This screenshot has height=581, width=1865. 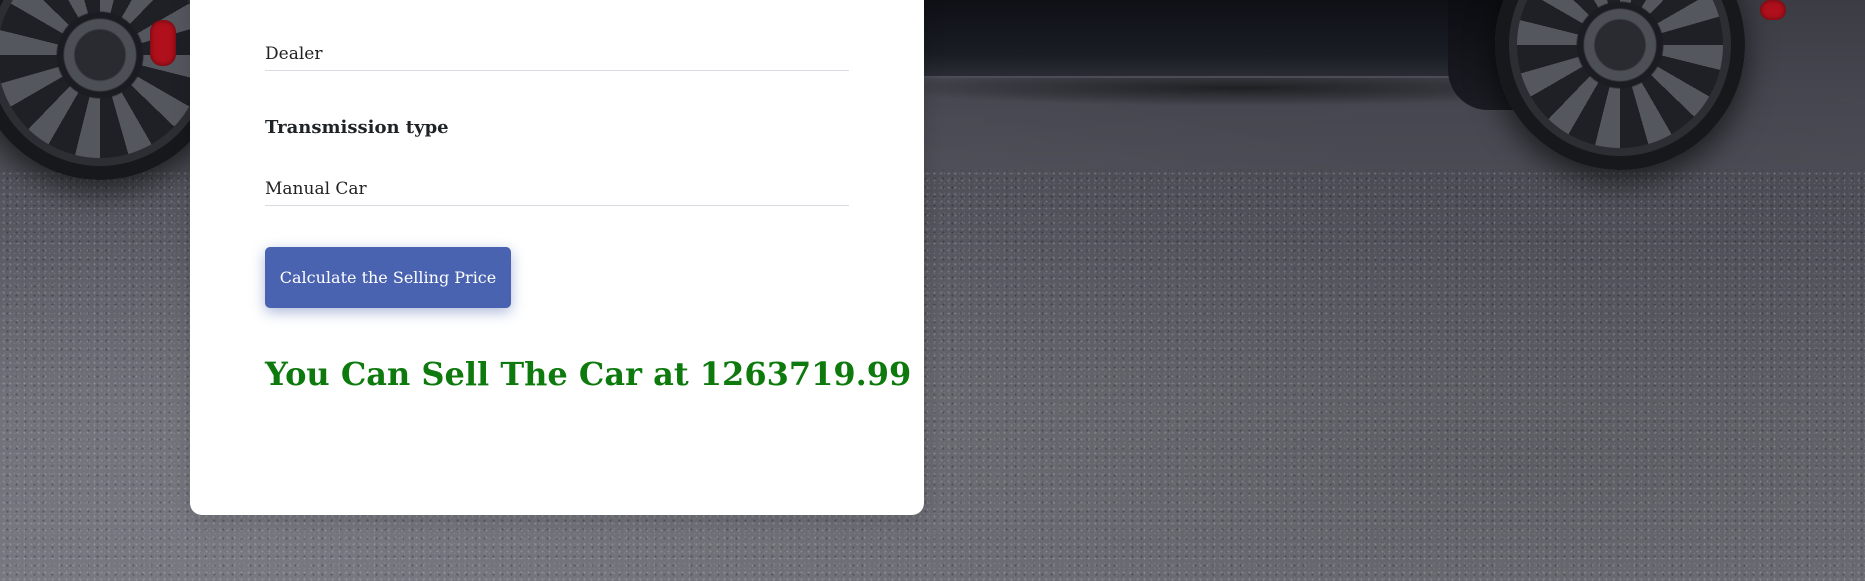 I want to click on calculate-selling-price-button: Calculate the Selling Price, so click(x=388, y=277).